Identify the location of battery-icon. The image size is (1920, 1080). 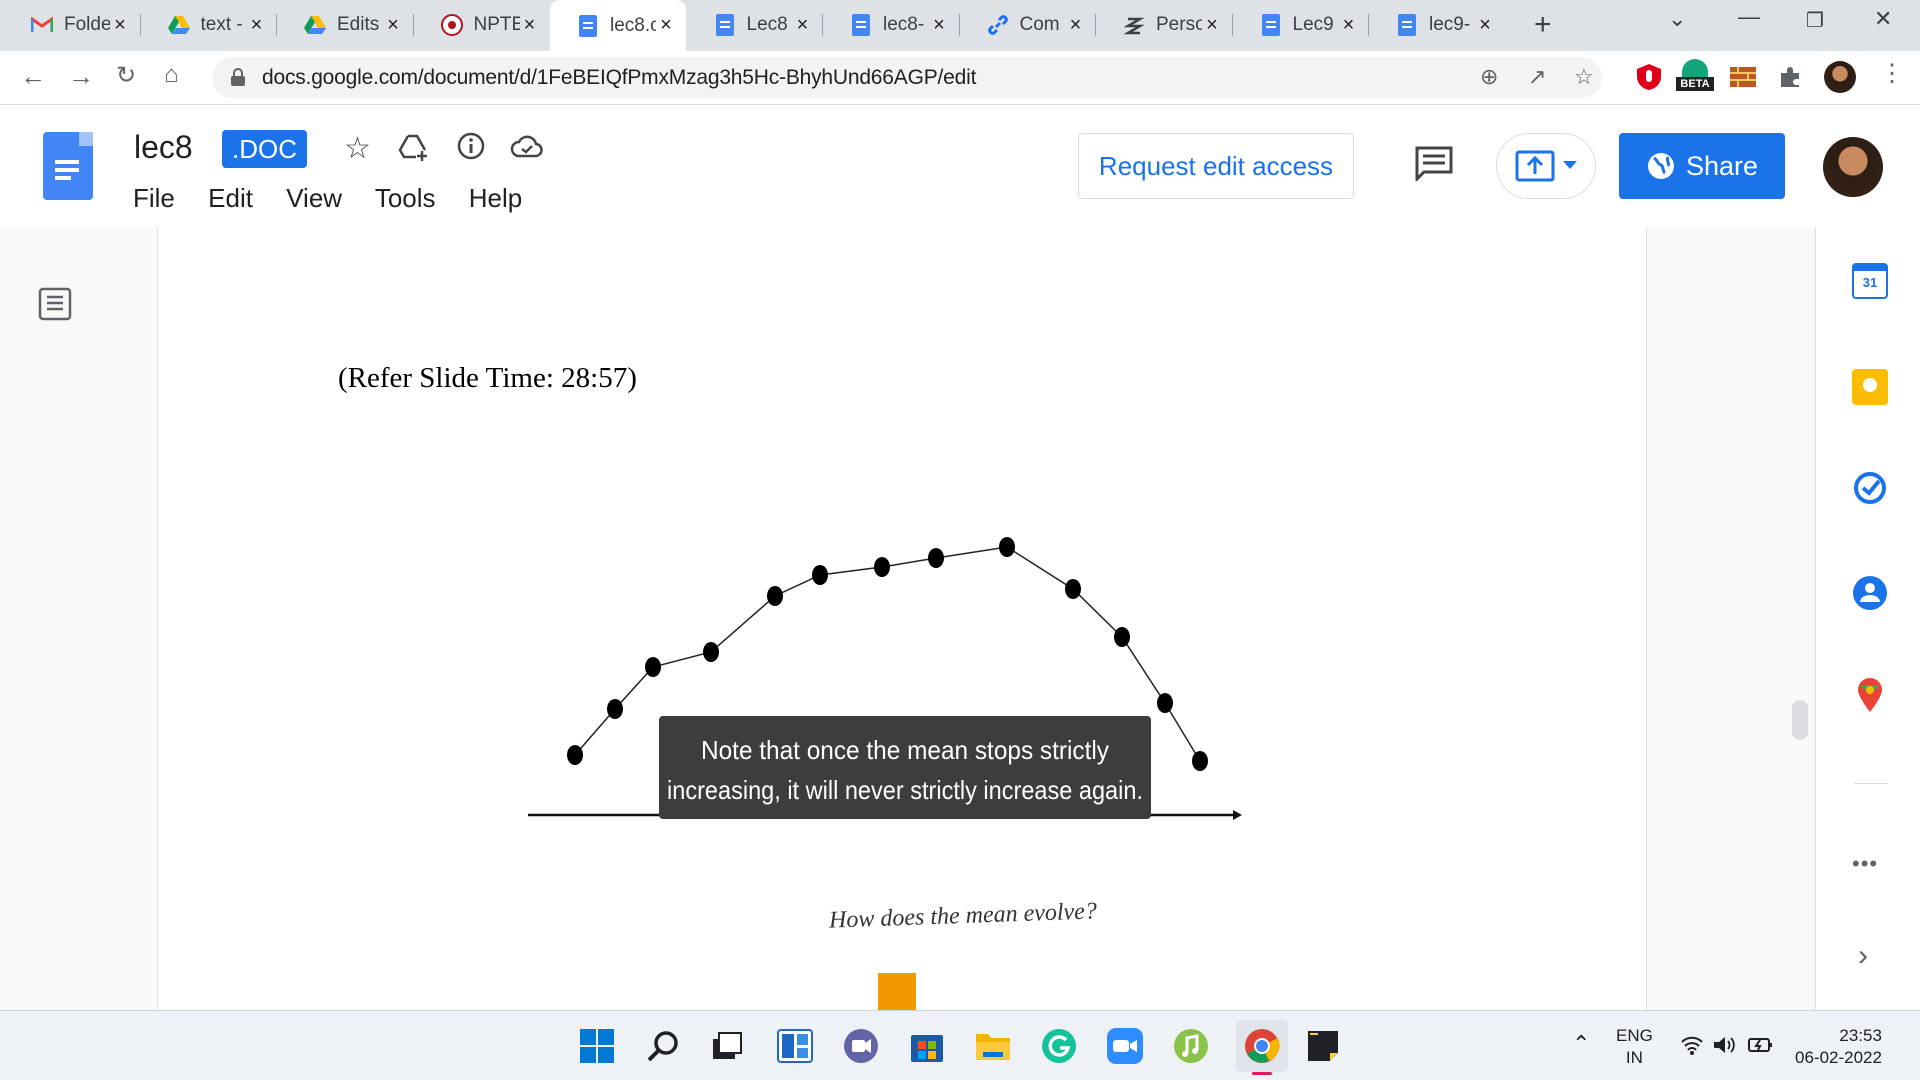
(1761, 1045).